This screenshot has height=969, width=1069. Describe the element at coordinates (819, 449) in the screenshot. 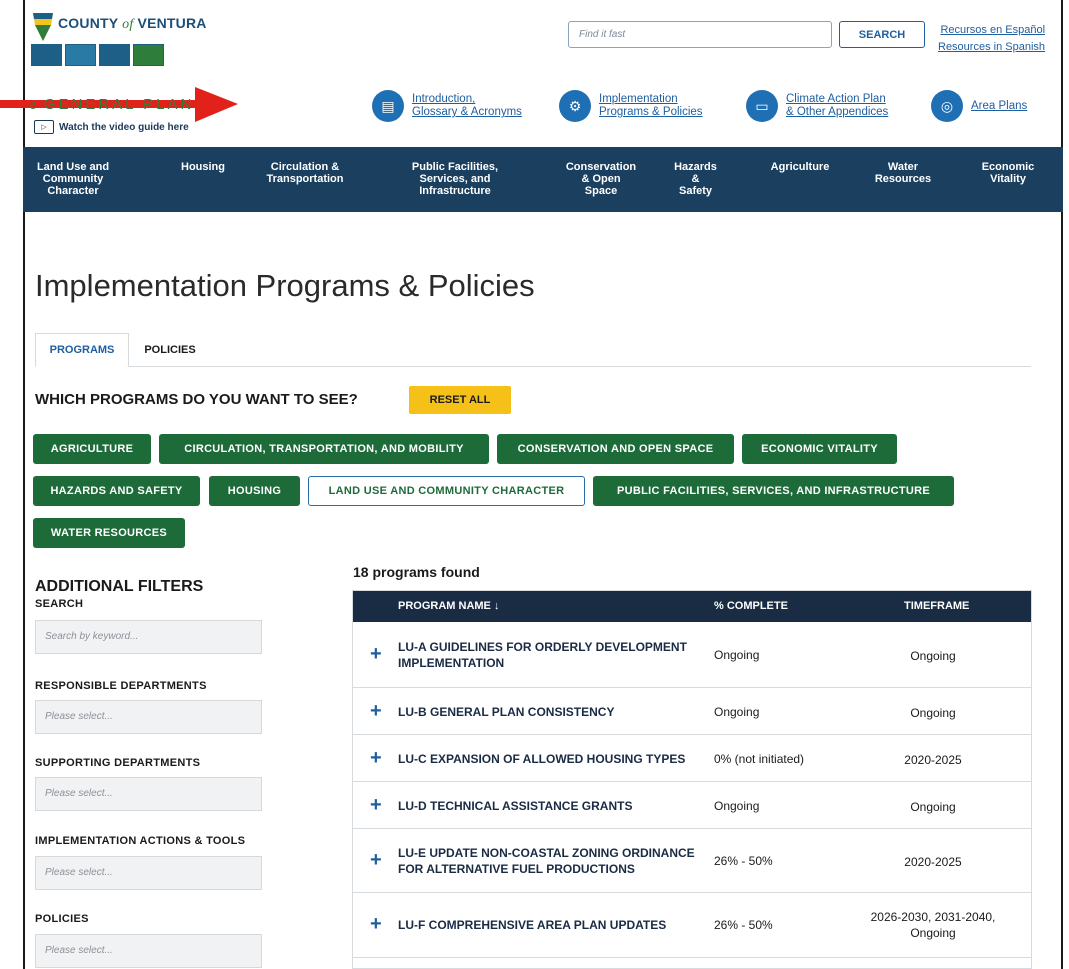

I see `chip-economic-vitality: ECONOMIC VITALITY` at that location.